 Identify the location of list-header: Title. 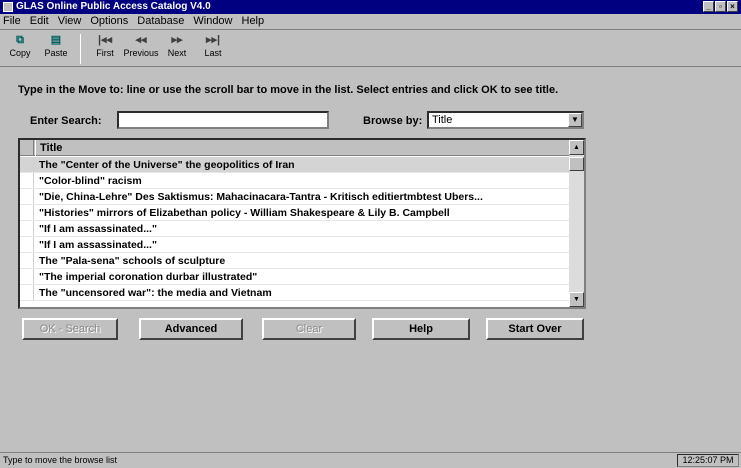
(295, 148).